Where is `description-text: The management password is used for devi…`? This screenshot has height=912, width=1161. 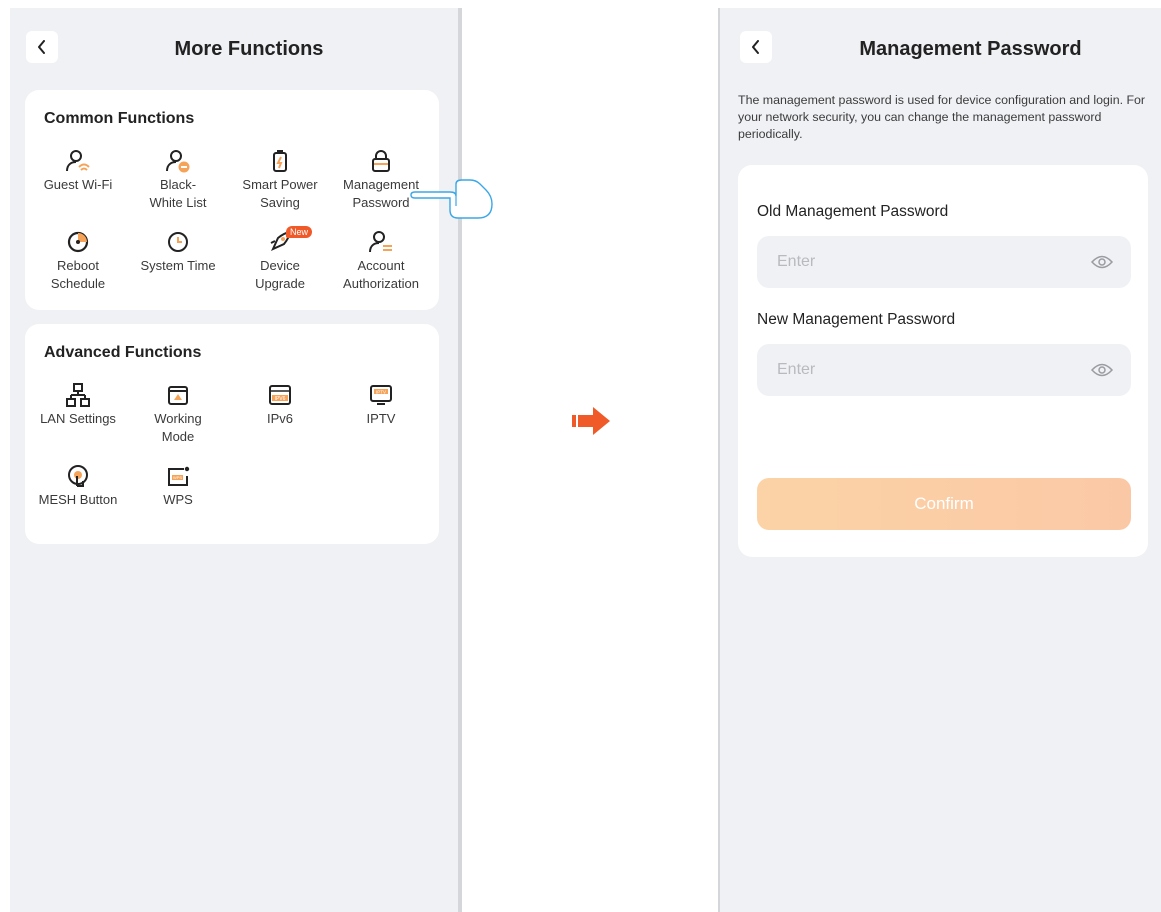 description-text: The management password is used for devi… is located at coordinates (942, 117).